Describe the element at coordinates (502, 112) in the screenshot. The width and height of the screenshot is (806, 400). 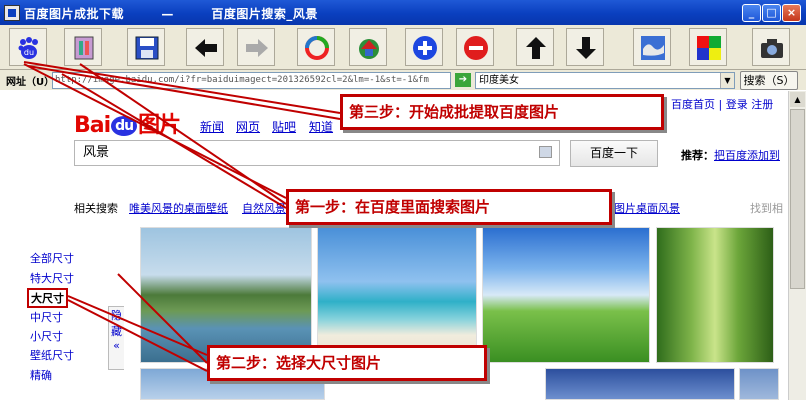
I see `step3-callout: 第三步：开始成批提取百度图片` at that location.